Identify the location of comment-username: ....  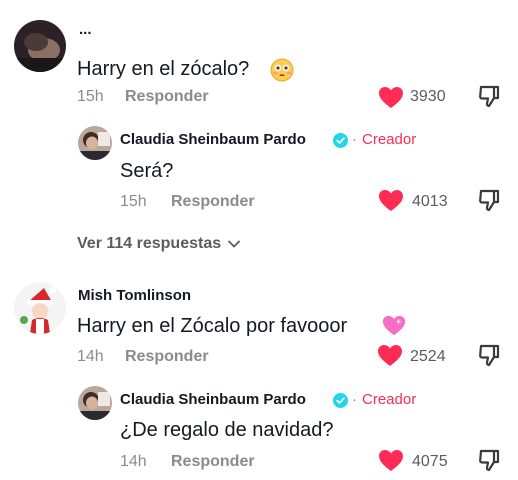
(85, 29).